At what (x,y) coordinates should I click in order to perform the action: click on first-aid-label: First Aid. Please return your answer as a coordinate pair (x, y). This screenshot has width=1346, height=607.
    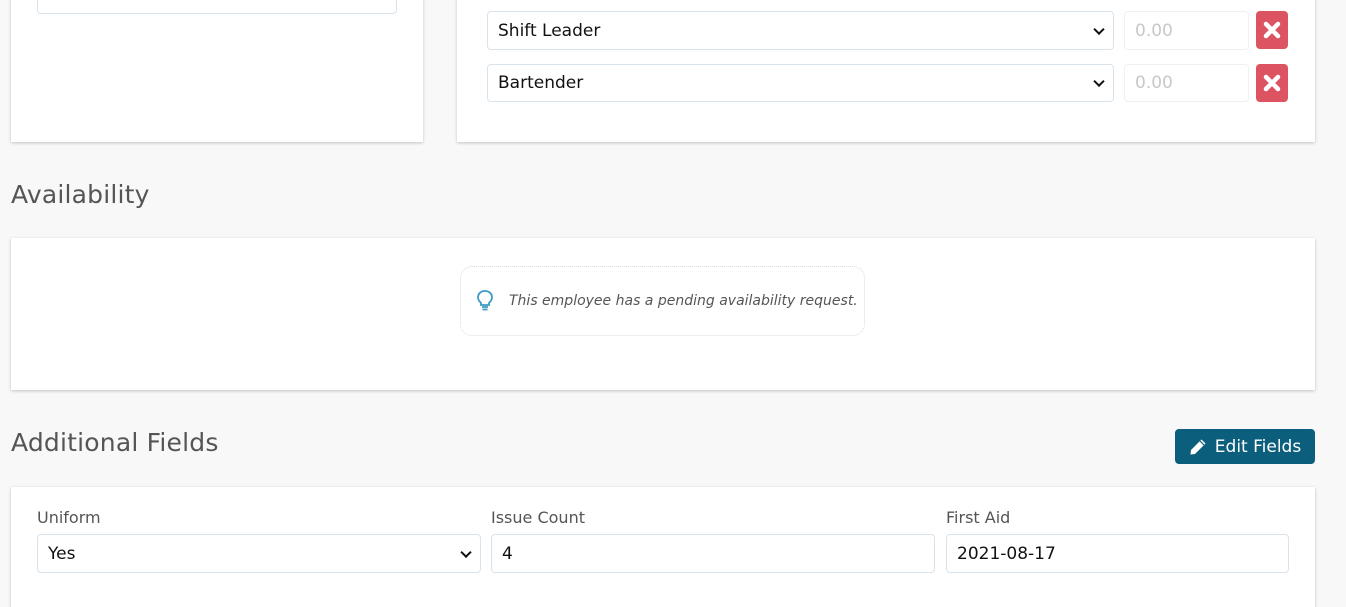
    Looking at the image, I should click on (978, 517).